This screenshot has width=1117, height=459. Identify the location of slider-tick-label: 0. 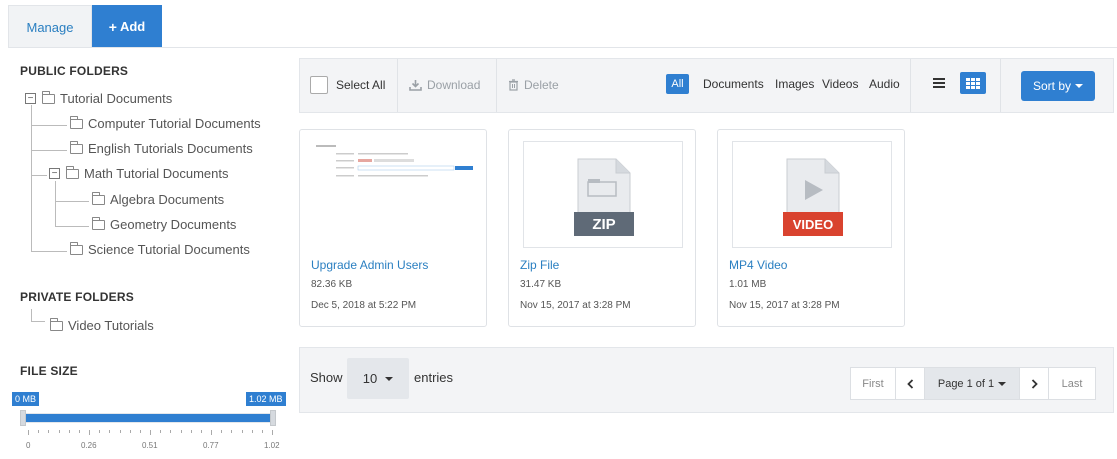
(28, 445).